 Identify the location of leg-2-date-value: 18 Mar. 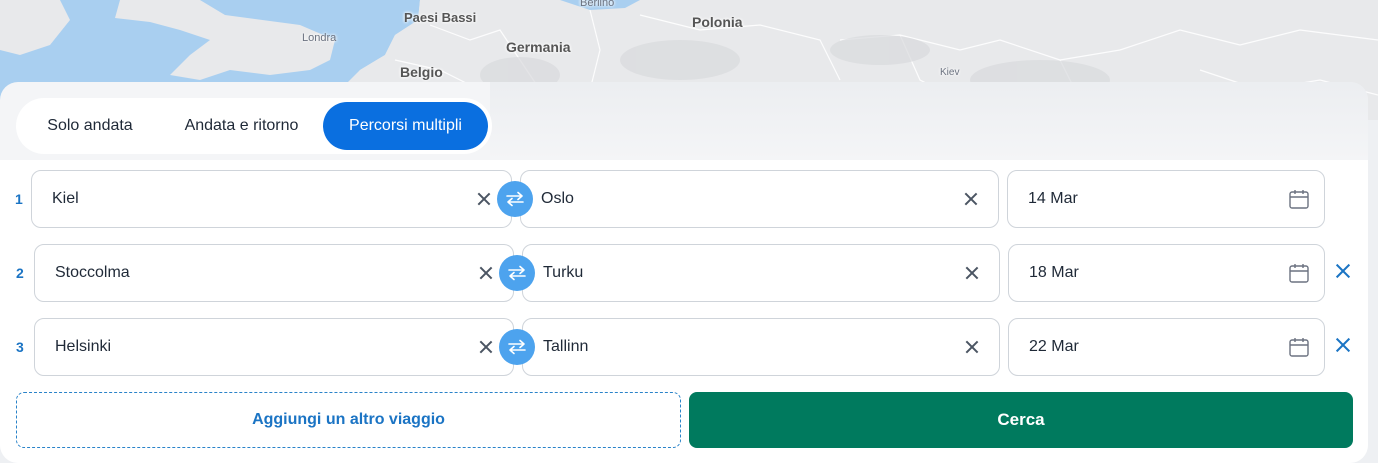
(1054, 272).